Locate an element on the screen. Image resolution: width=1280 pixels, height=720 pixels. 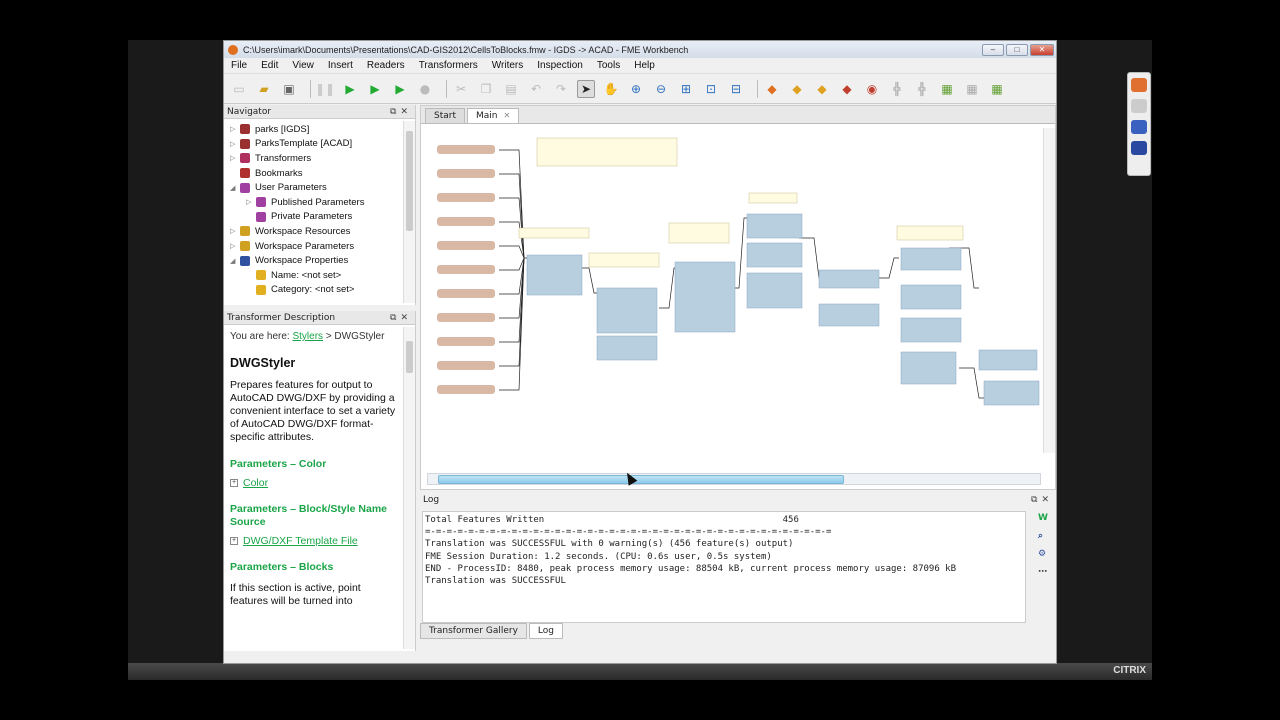
minimize-button: – is located at coordinates (993, 49).